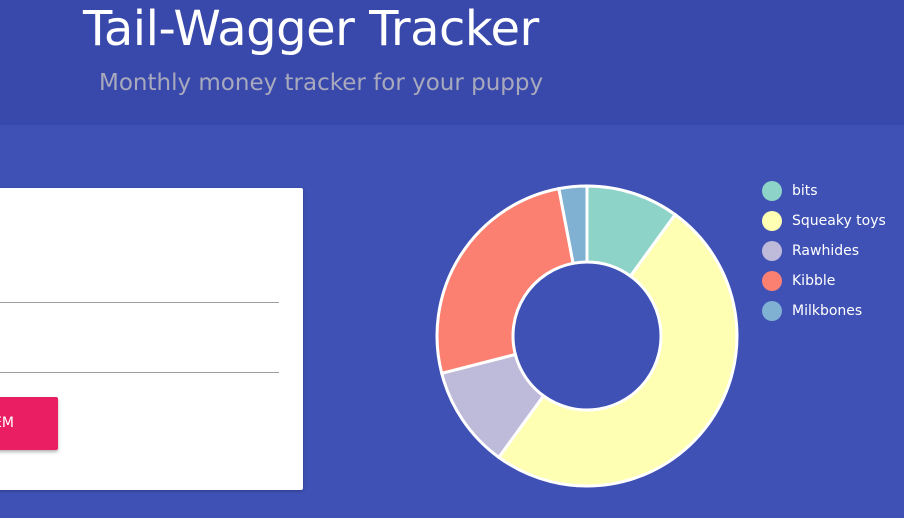 The height and width of the screenshot is (518, 904). I want to click on item-name-input, so click(139, 283).